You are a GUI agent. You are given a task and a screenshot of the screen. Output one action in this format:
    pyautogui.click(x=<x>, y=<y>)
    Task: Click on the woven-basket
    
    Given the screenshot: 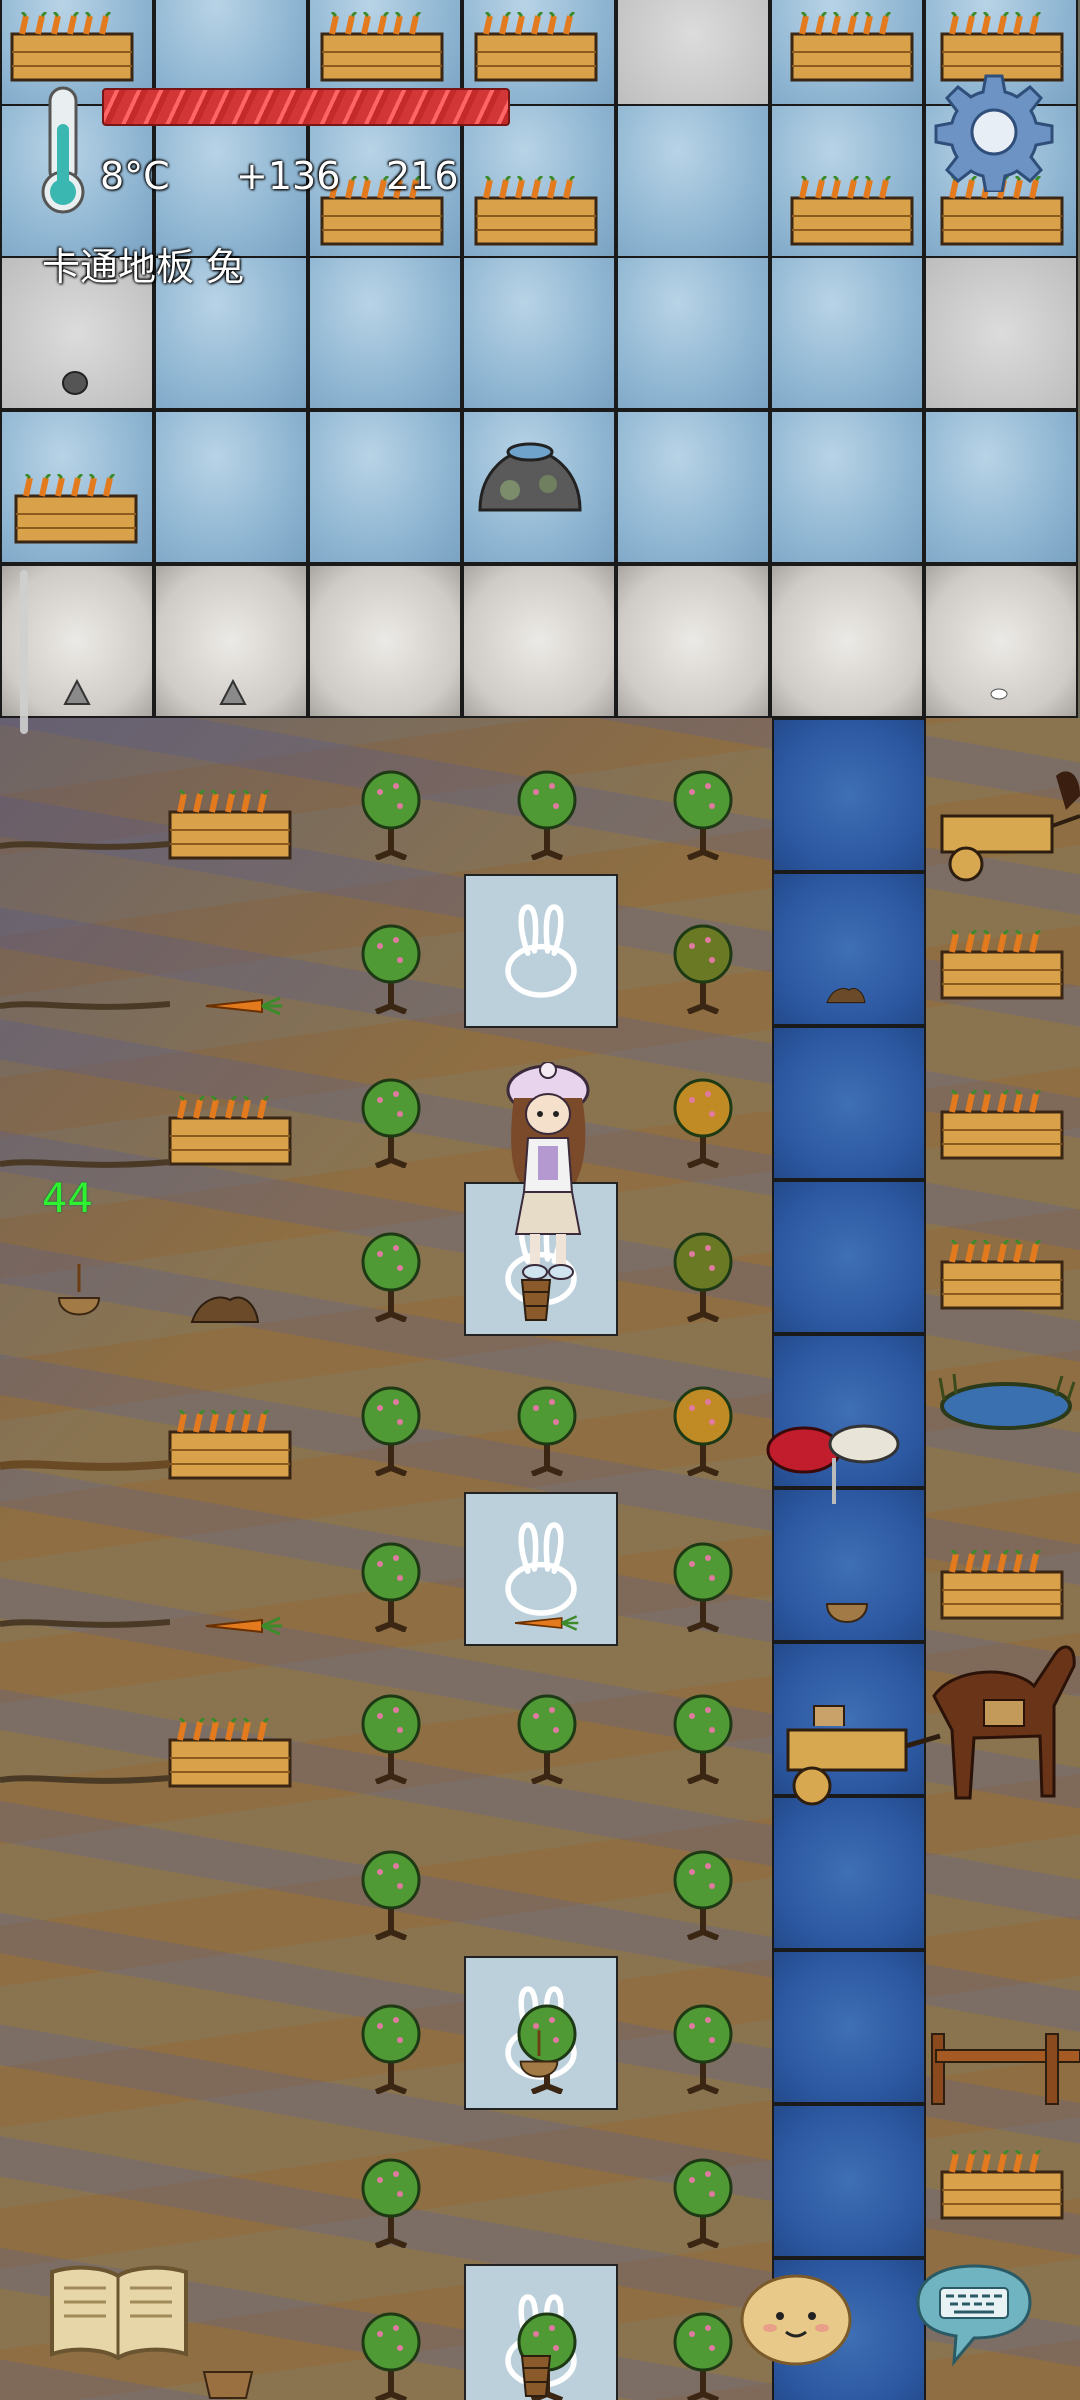 What is the action you would take?
    pyautogui.click(x=228, y=2383)
    